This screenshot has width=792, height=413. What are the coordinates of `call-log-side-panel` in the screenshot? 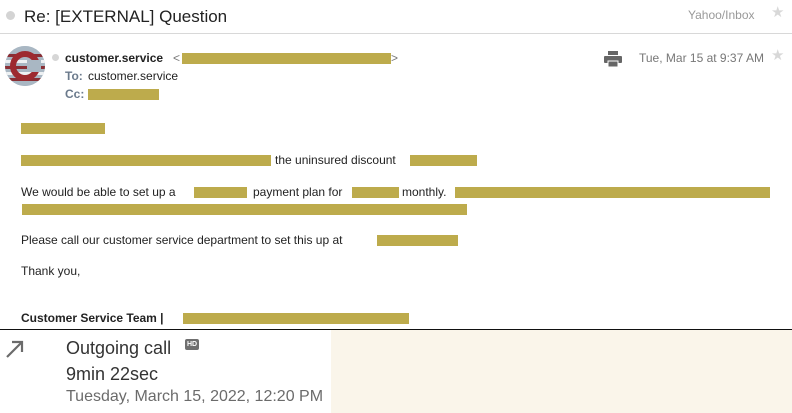 It's located at (561, 371).